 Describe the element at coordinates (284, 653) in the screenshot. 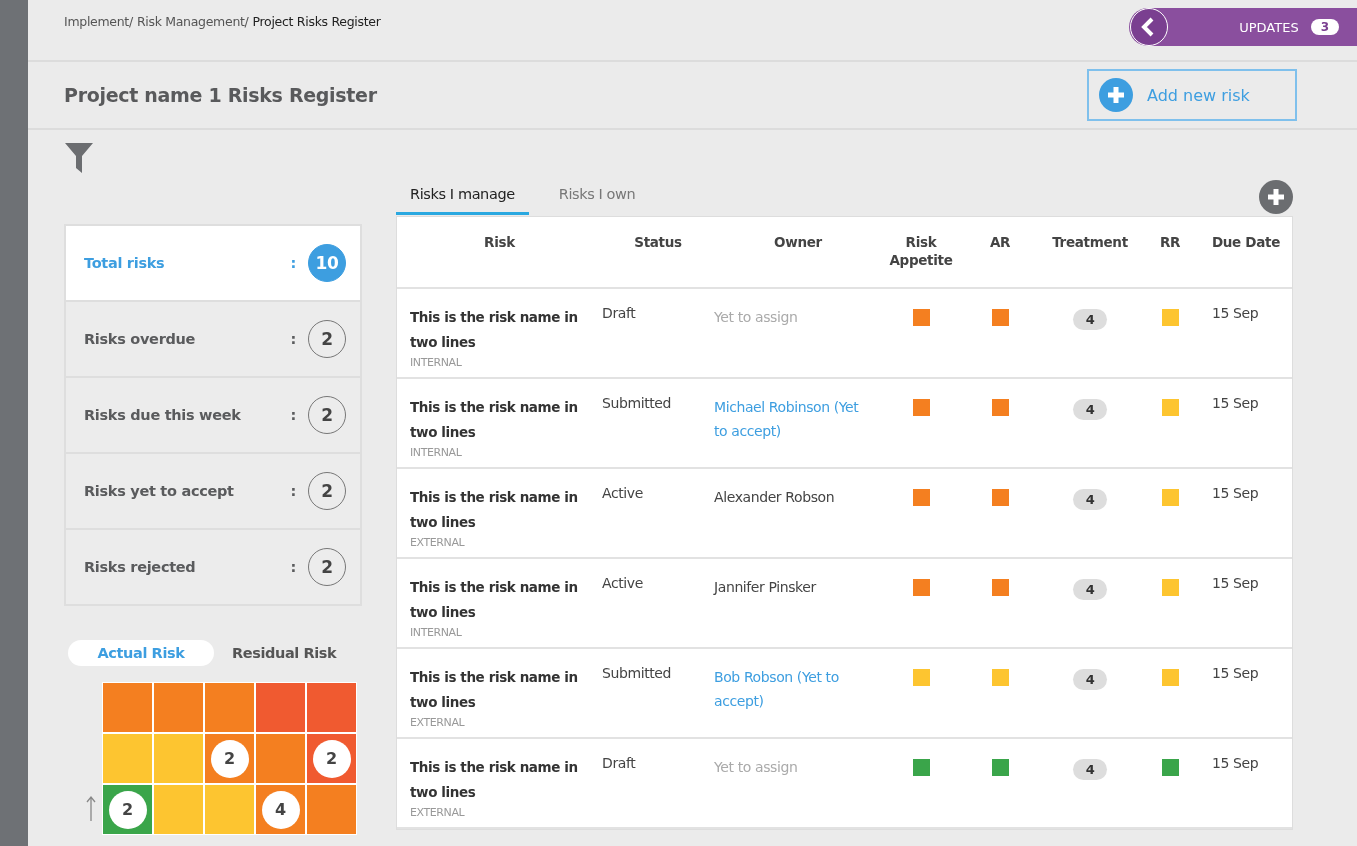

I see `risk-toggle: Residual Risk` at that location.